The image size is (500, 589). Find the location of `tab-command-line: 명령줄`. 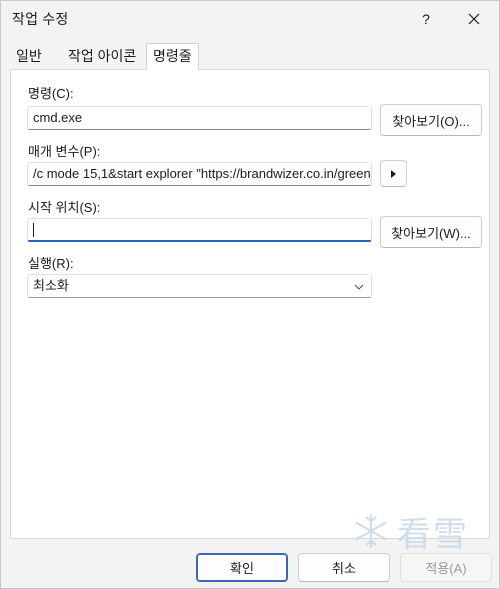

tab-command-line: 명령줄 is located at coordinates (172, 56).